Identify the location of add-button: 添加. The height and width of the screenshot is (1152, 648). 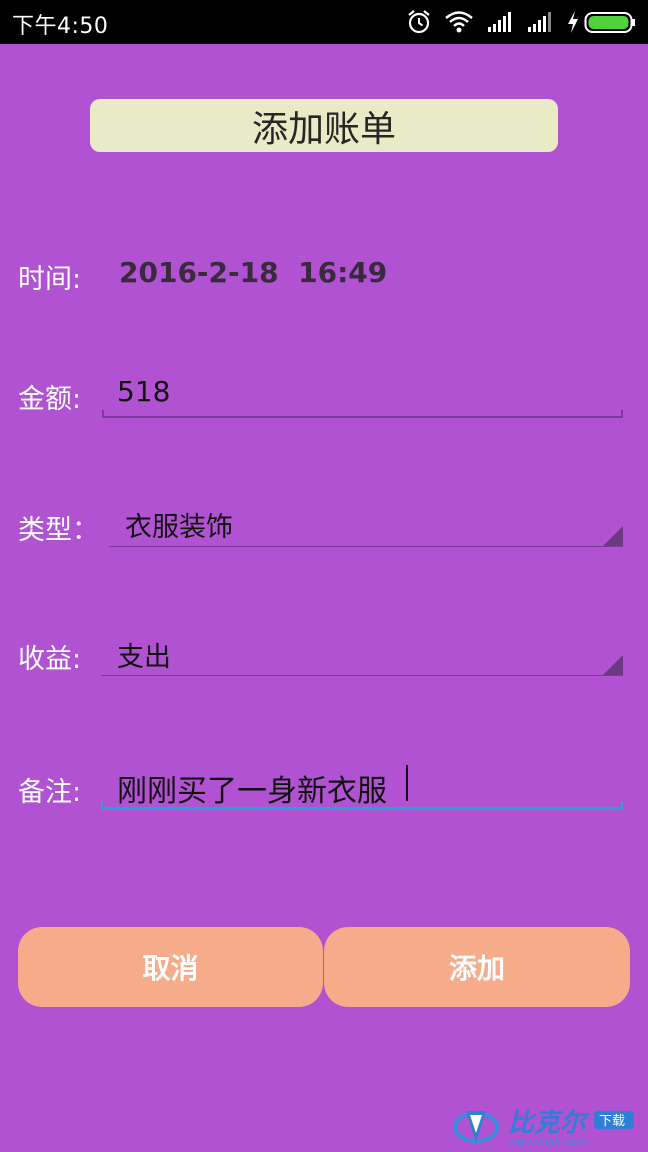
(477, 967).